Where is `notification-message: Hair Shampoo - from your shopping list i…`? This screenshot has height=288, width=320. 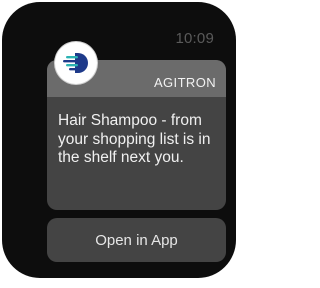 notification-message: Hair Shampoo - from your shopping list i… is located at coordinates (134, 139).